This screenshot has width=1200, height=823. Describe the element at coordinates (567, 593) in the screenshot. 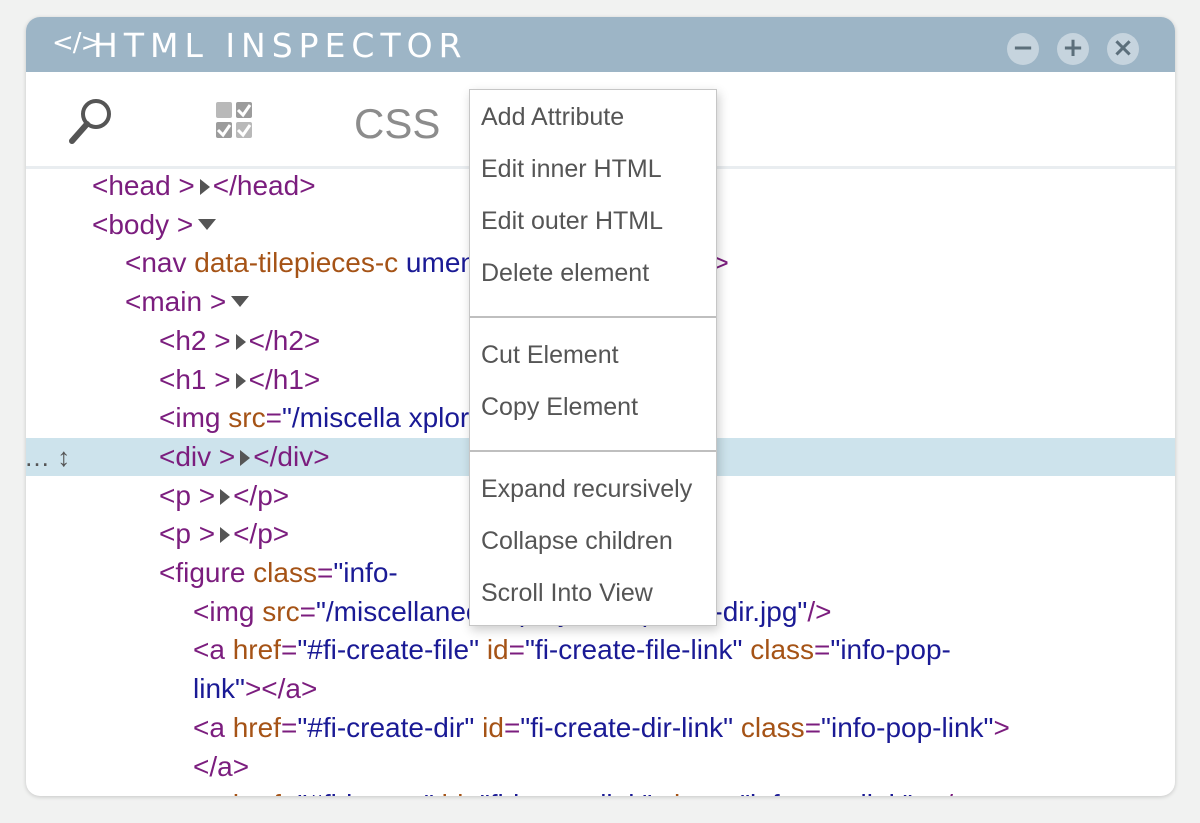

I see `menu-item-scroll-into-view: Scroll Into View` at that location.